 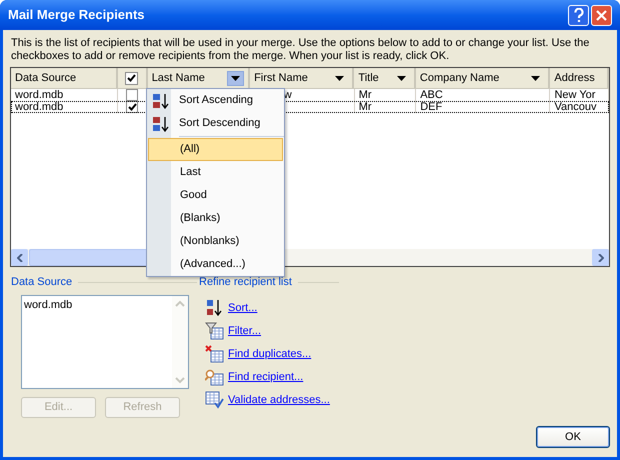 I want to click on group-title: Refine recipient list, so click(x=245, y=282).